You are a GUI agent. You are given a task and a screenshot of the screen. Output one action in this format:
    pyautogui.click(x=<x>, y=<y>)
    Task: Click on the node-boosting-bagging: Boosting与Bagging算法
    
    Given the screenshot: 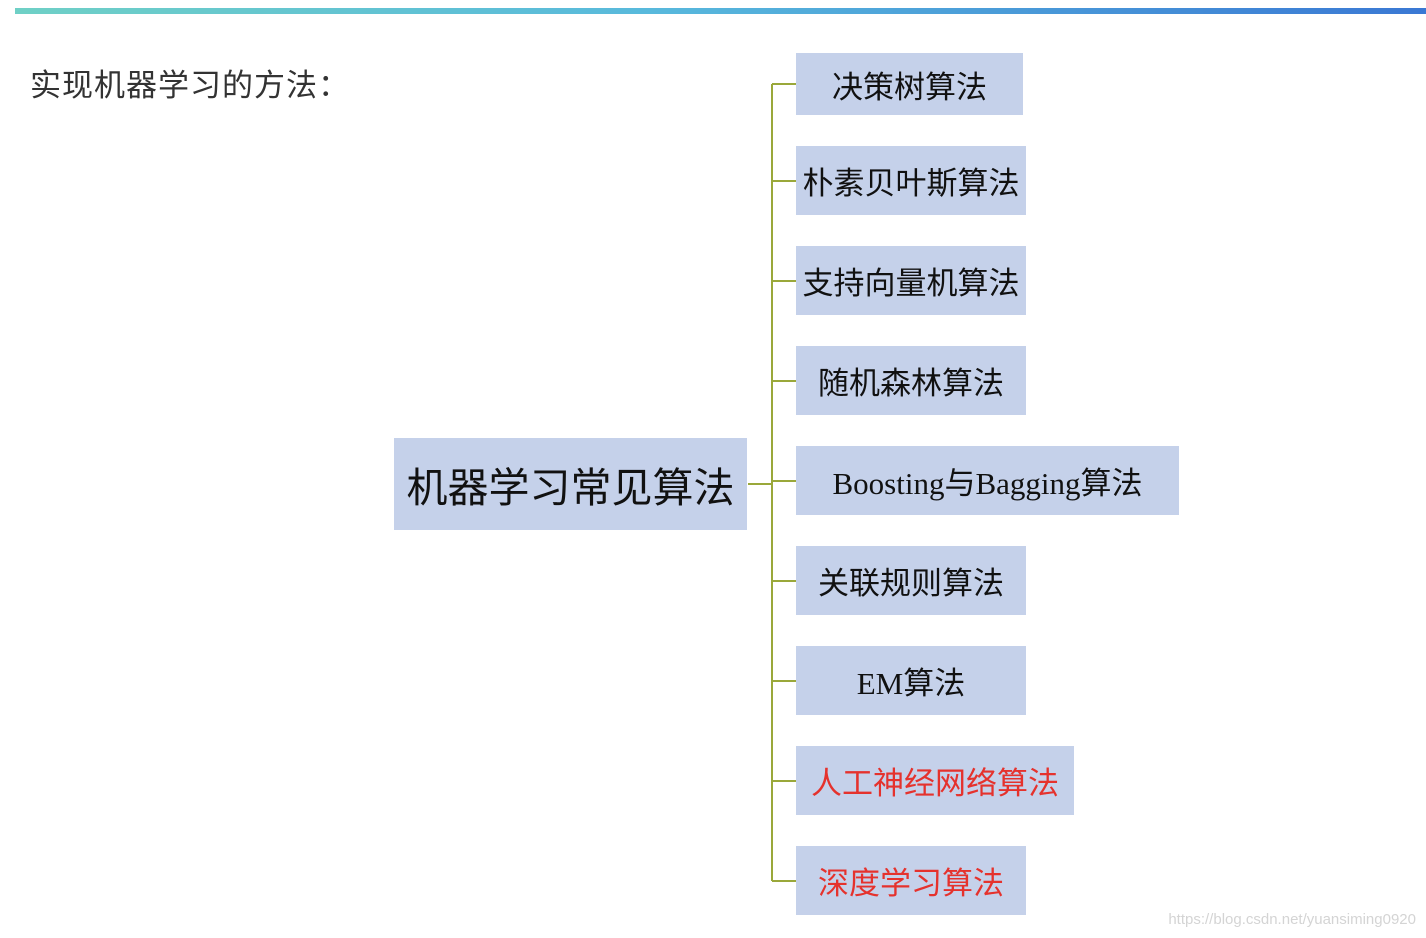 What is the action you would take?
    pyautogui.click(x=987, y=480)
    